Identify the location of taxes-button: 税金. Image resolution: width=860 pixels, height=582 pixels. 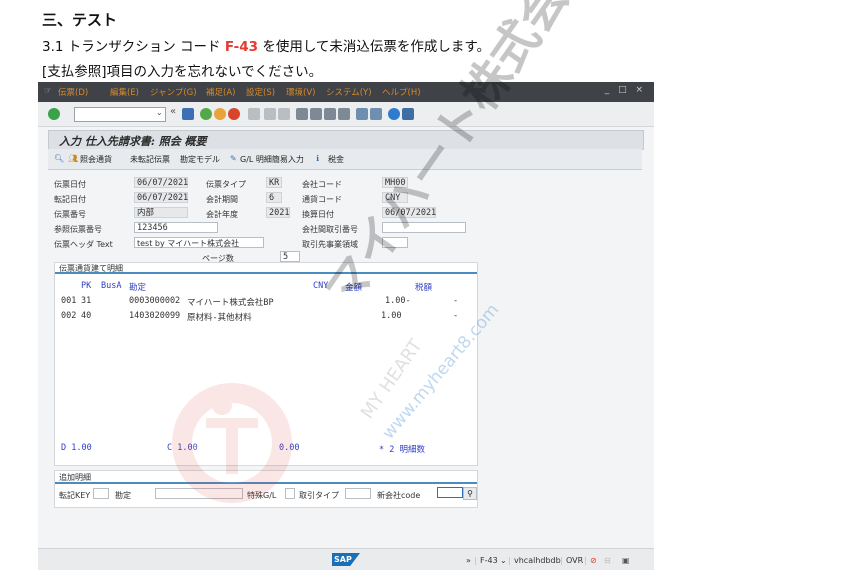
(336, 159).